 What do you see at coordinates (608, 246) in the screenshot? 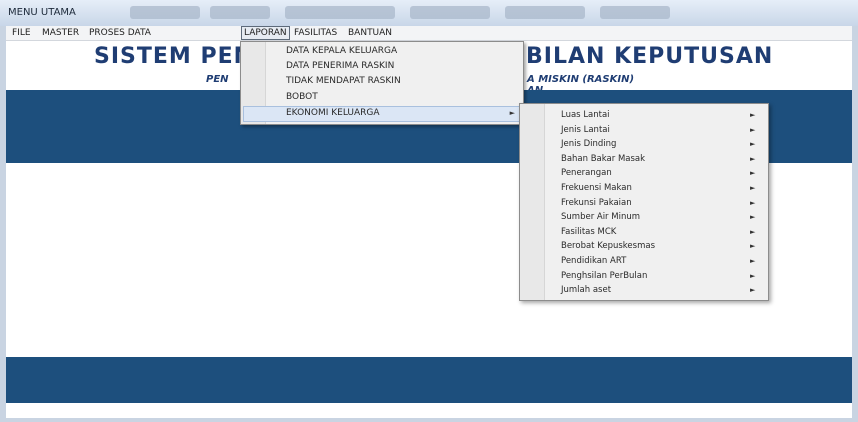
I see `submenu-item: Berobat Kepuskesmas` at bounding box center [608, 246].